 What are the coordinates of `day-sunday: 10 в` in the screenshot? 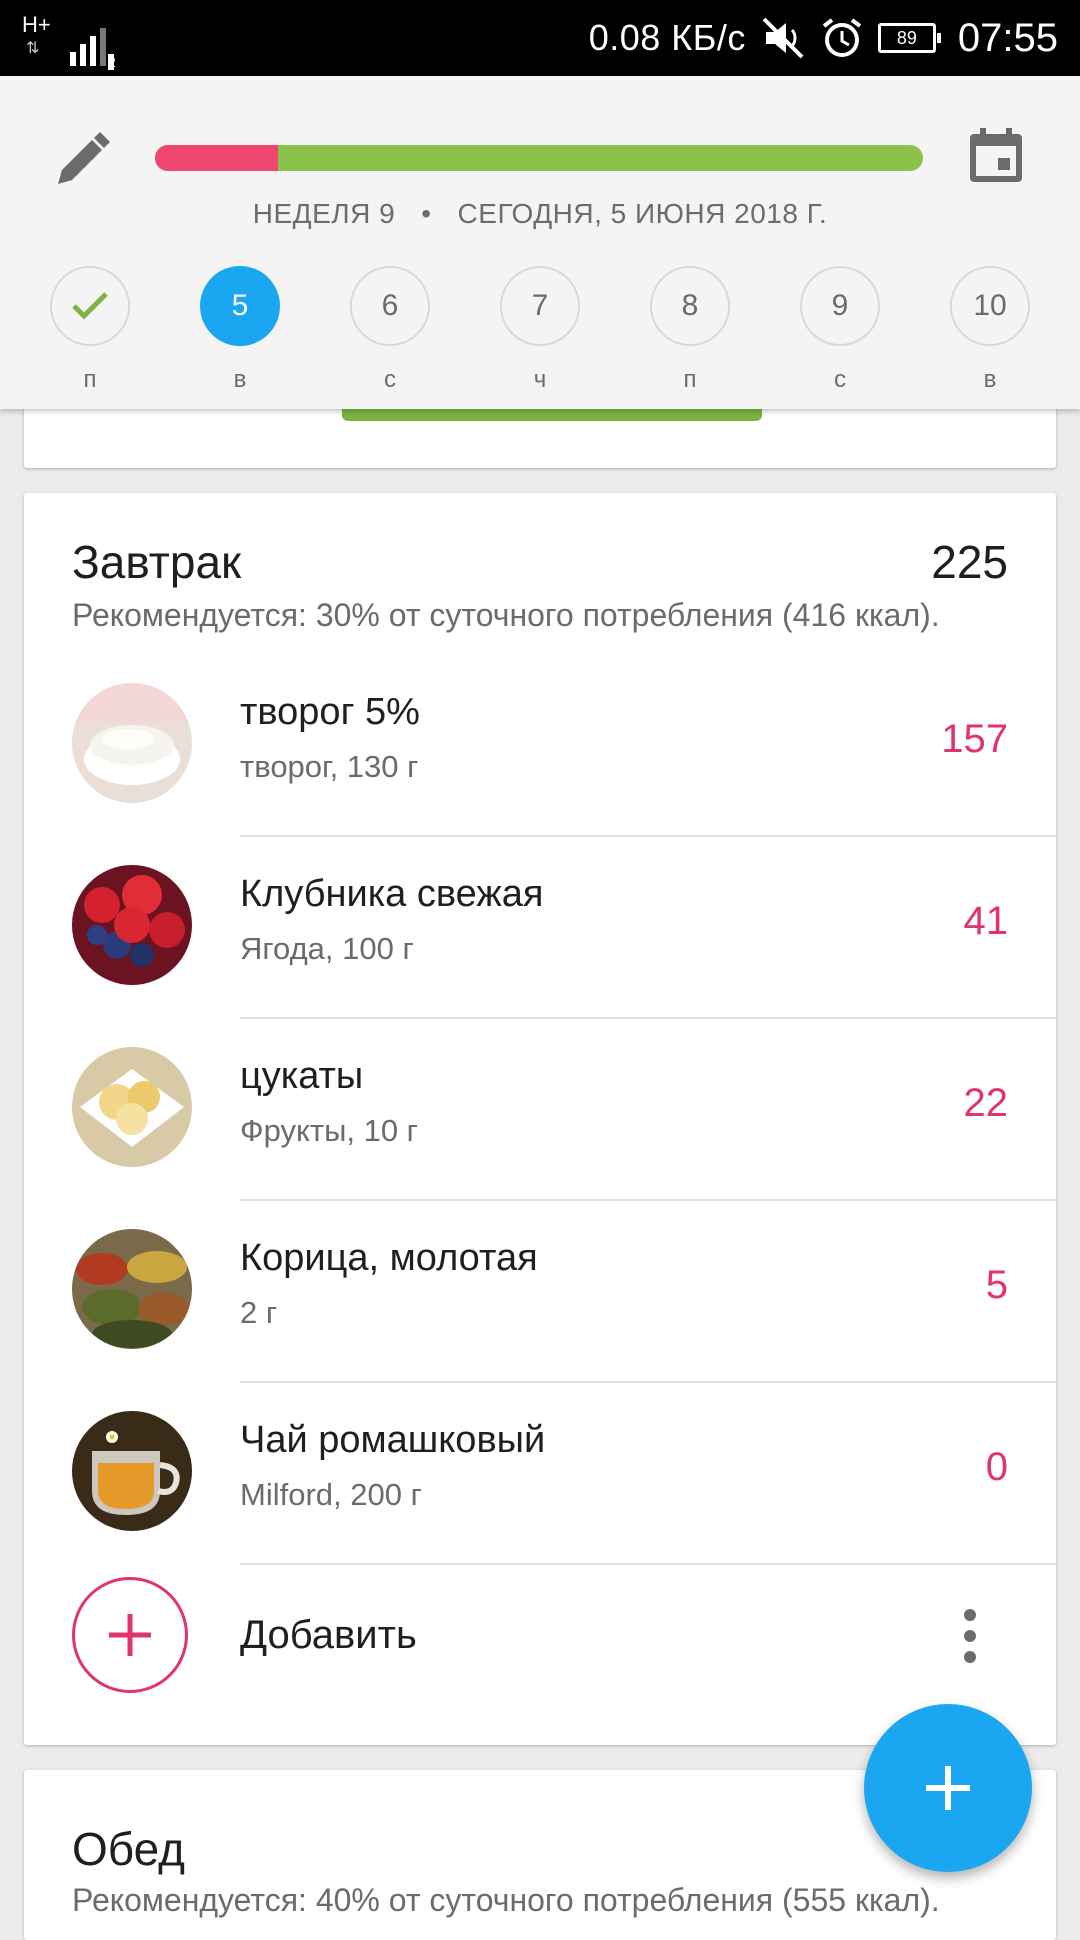 It's located at (990, 330).